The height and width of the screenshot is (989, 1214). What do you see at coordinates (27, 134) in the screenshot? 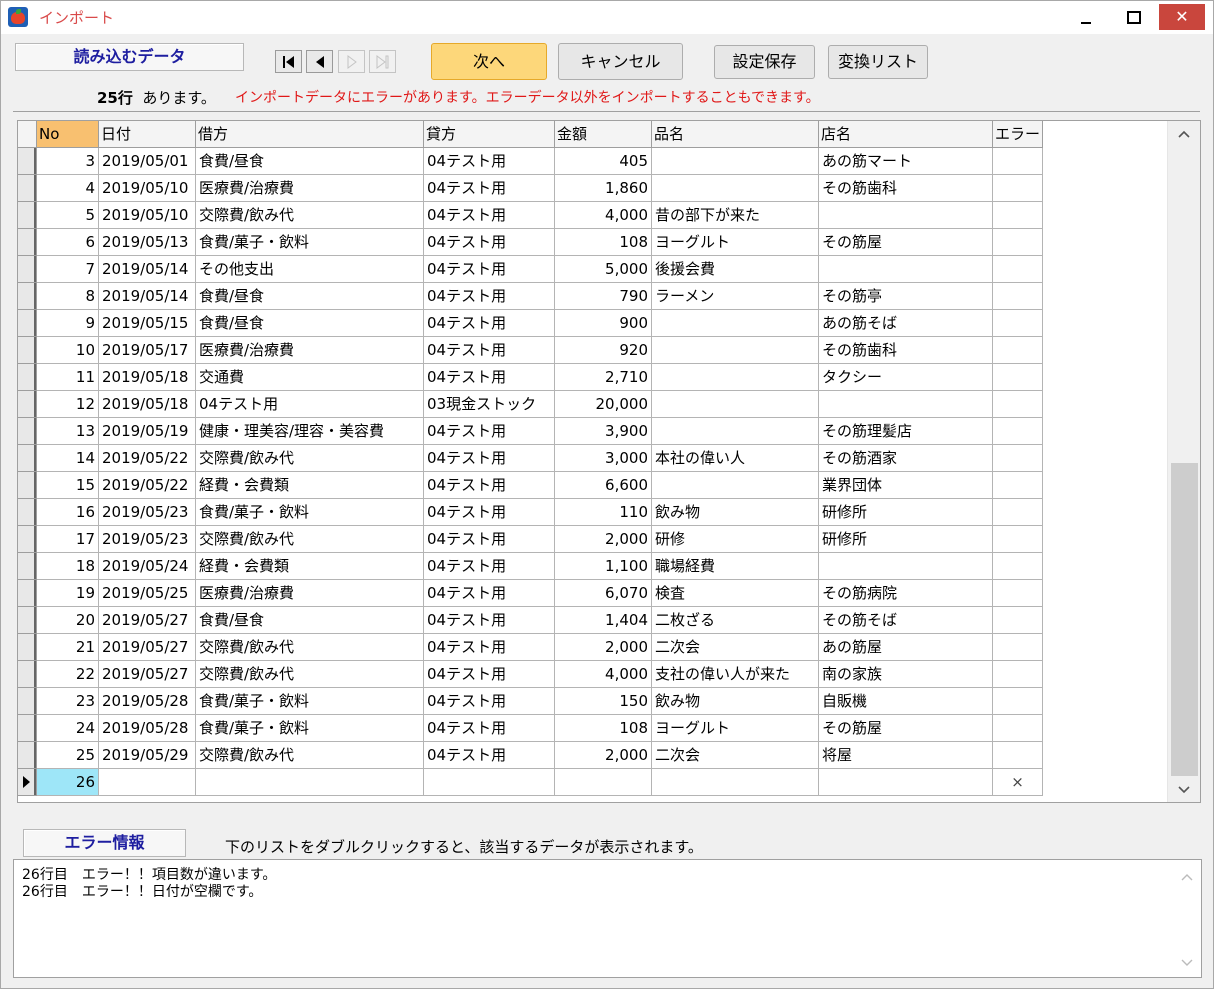
I see `row-selector-header` at bounding box center [27, 134].